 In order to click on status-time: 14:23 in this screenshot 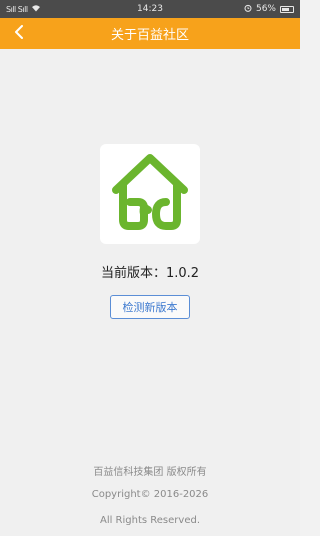, I will do `click(150, 9)`.